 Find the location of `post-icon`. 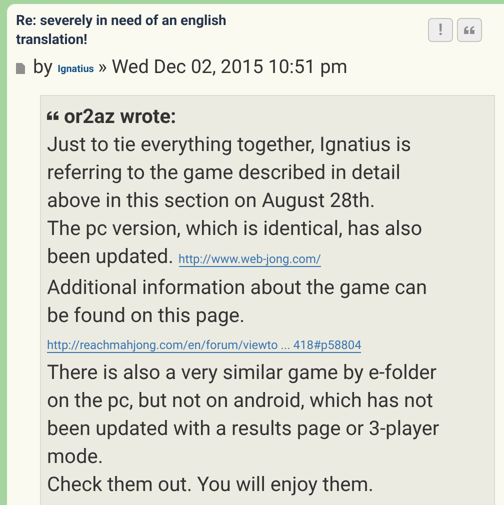

post-icon is located at coordinates (20, 68).